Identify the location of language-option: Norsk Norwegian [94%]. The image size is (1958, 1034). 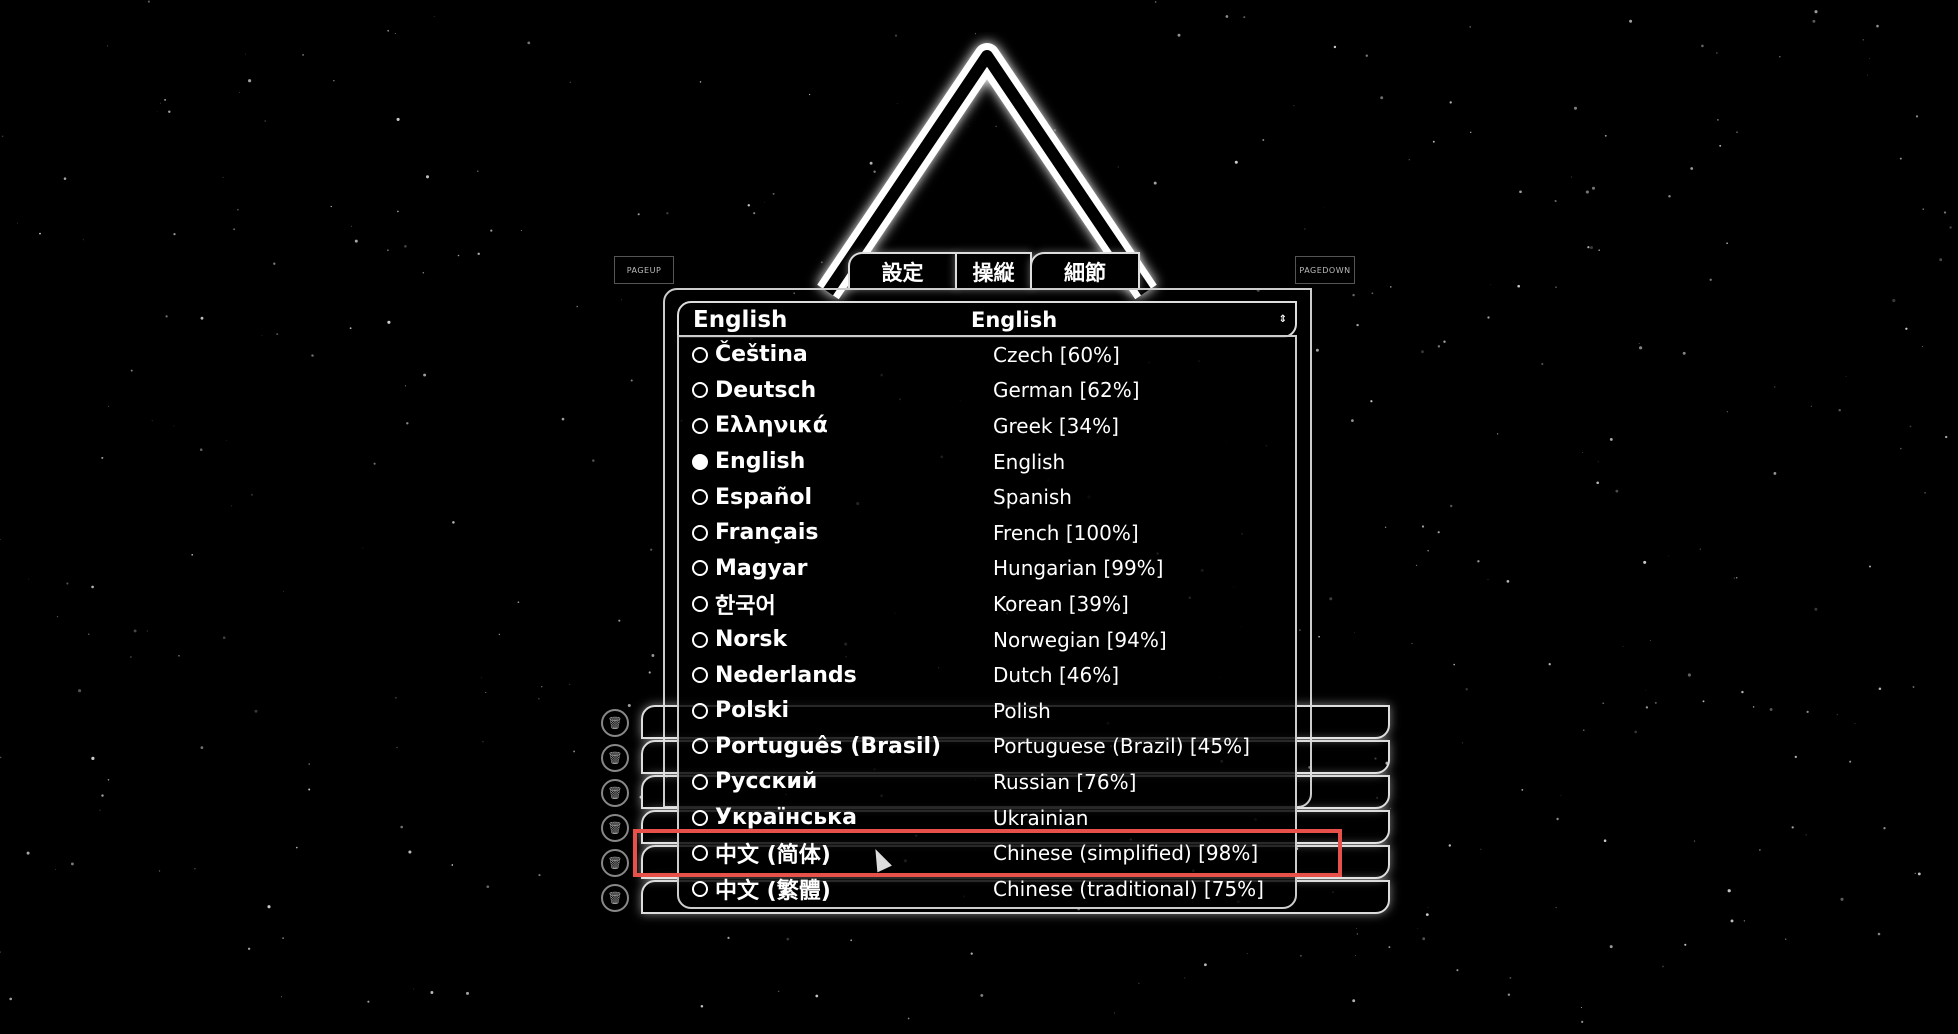
(987, 640).